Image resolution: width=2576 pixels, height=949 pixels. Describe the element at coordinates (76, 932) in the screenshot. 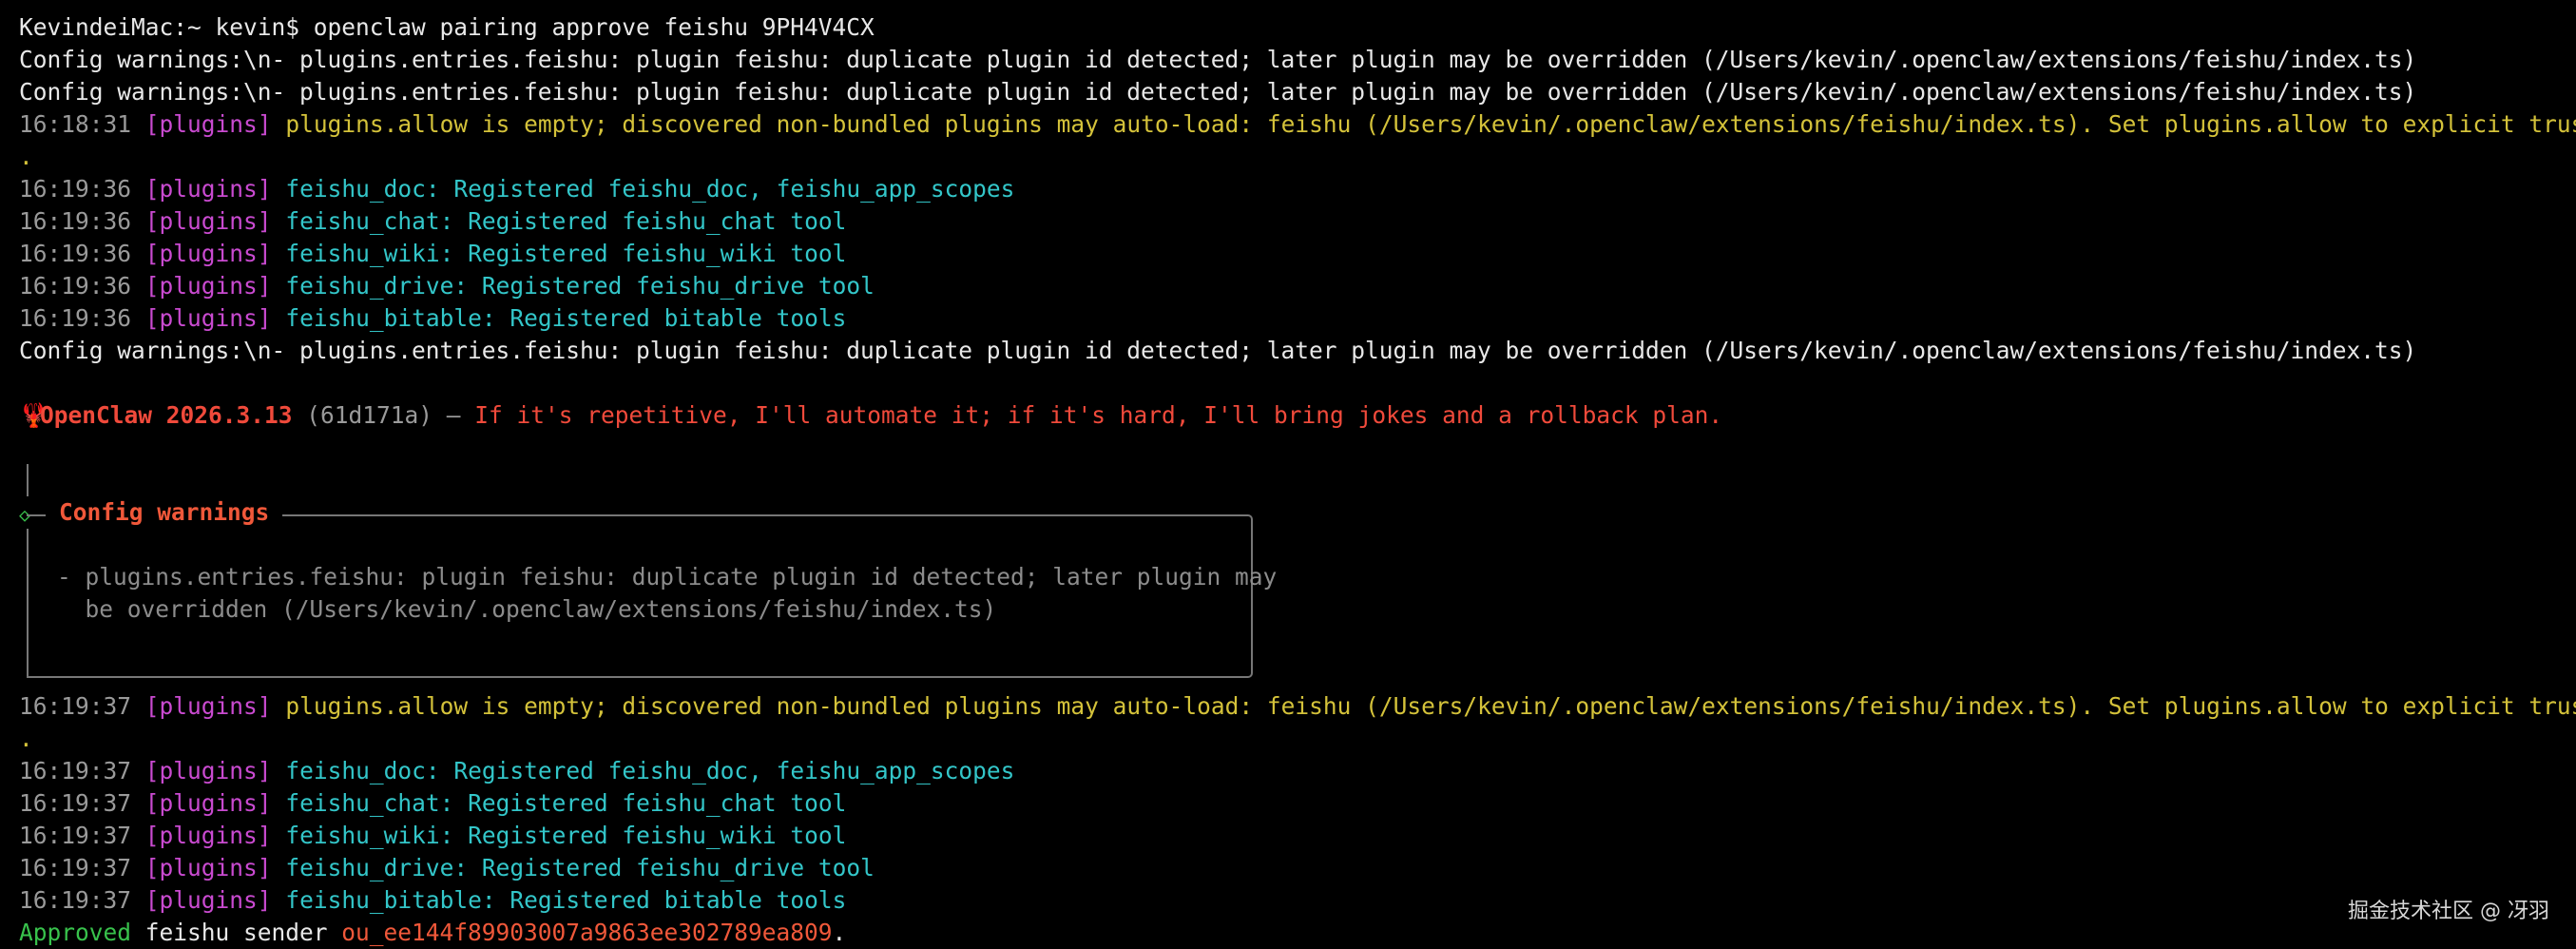

I see `approved-status: Approved` at that location.